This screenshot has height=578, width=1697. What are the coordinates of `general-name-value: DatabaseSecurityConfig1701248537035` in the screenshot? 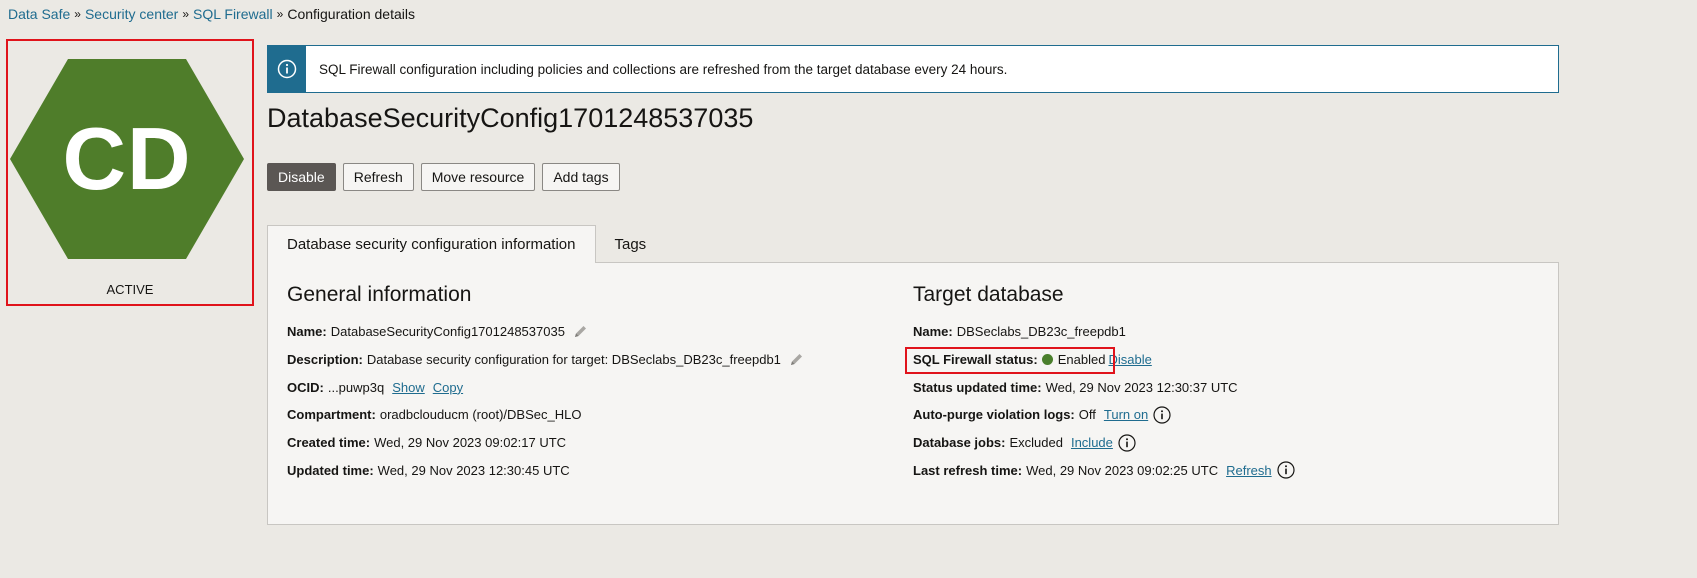 It's located at (447, 332).